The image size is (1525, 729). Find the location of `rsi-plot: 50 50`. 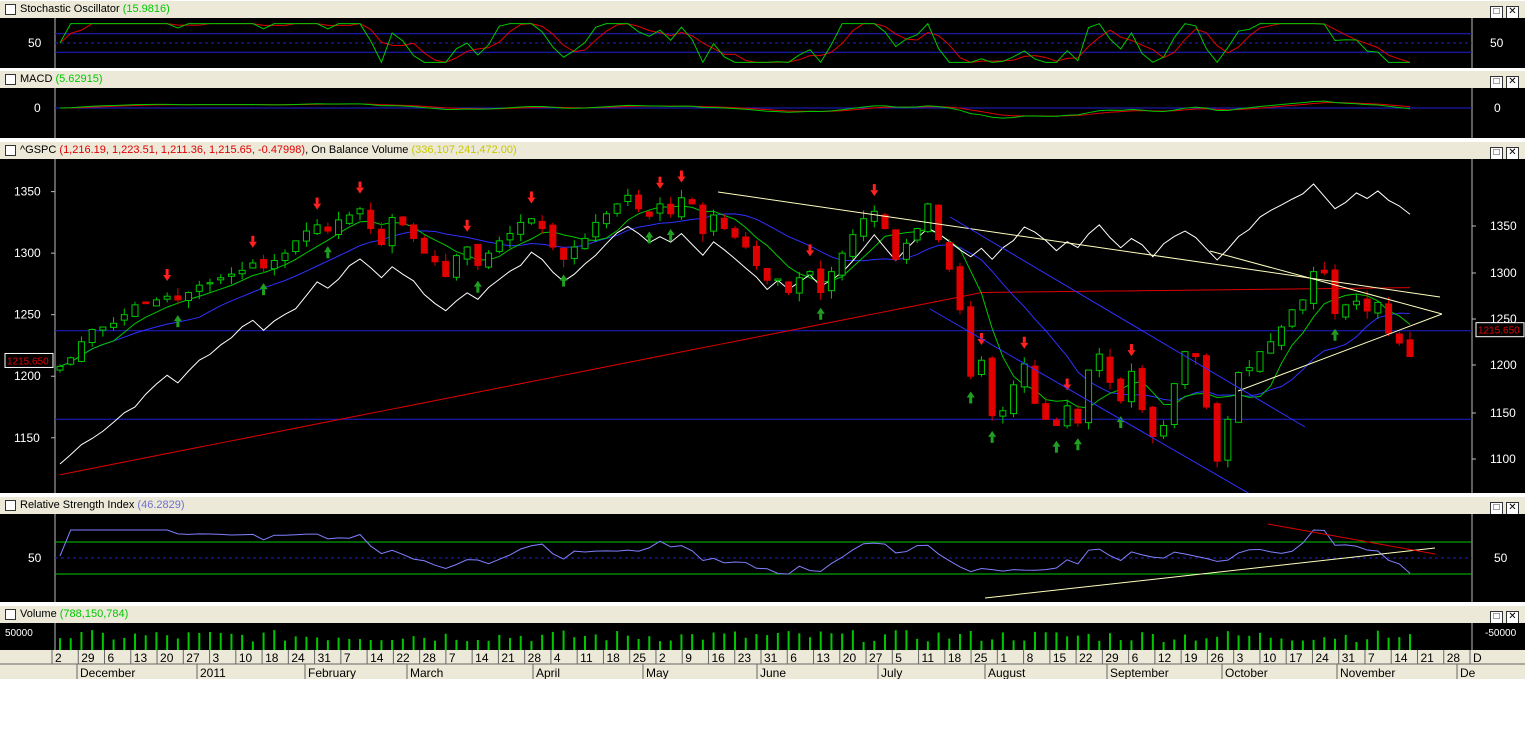

rsi-plot: 50 50 is located at coordinates (768, 558).